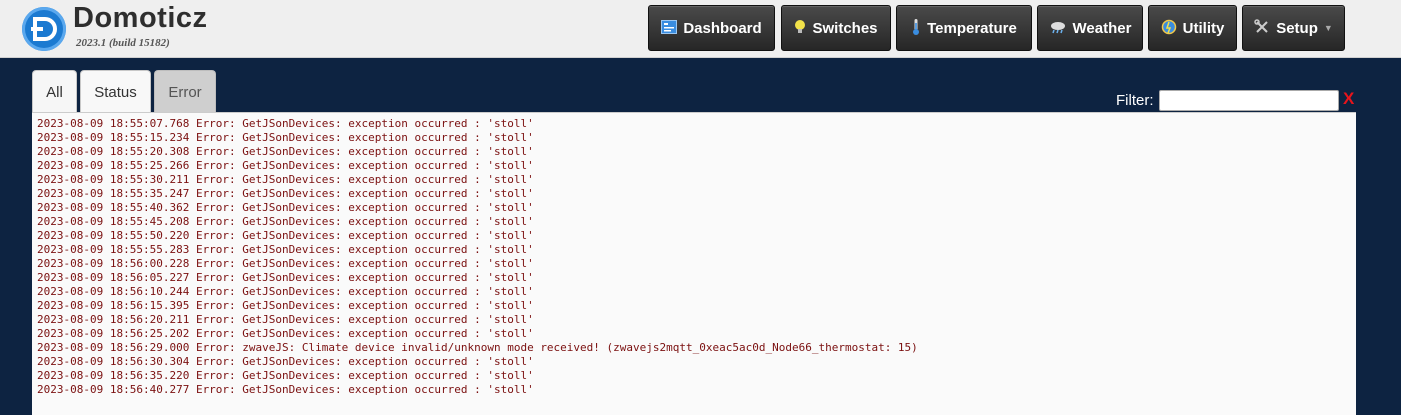  I want to click on nav-utility-button: Utility, so click(1192, 28).